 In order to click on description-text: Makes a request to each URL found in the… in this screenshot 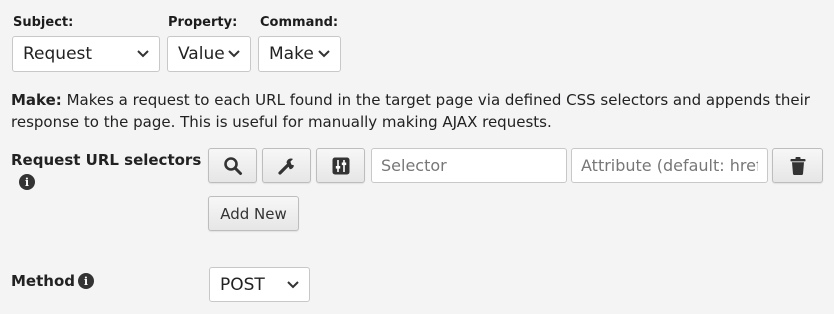, I will do `click(410, 111)`.